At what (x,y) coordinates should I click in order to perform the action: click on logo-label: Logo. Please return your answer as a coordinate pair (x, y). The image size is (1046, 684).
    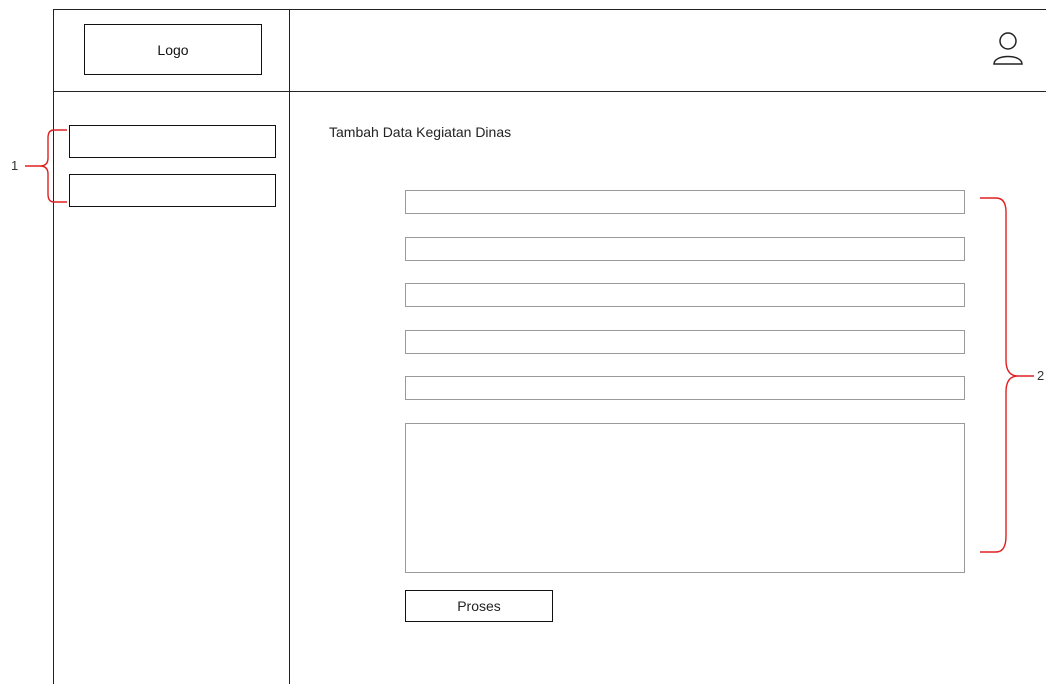
    Looking at the image, I should click on (173, 49).